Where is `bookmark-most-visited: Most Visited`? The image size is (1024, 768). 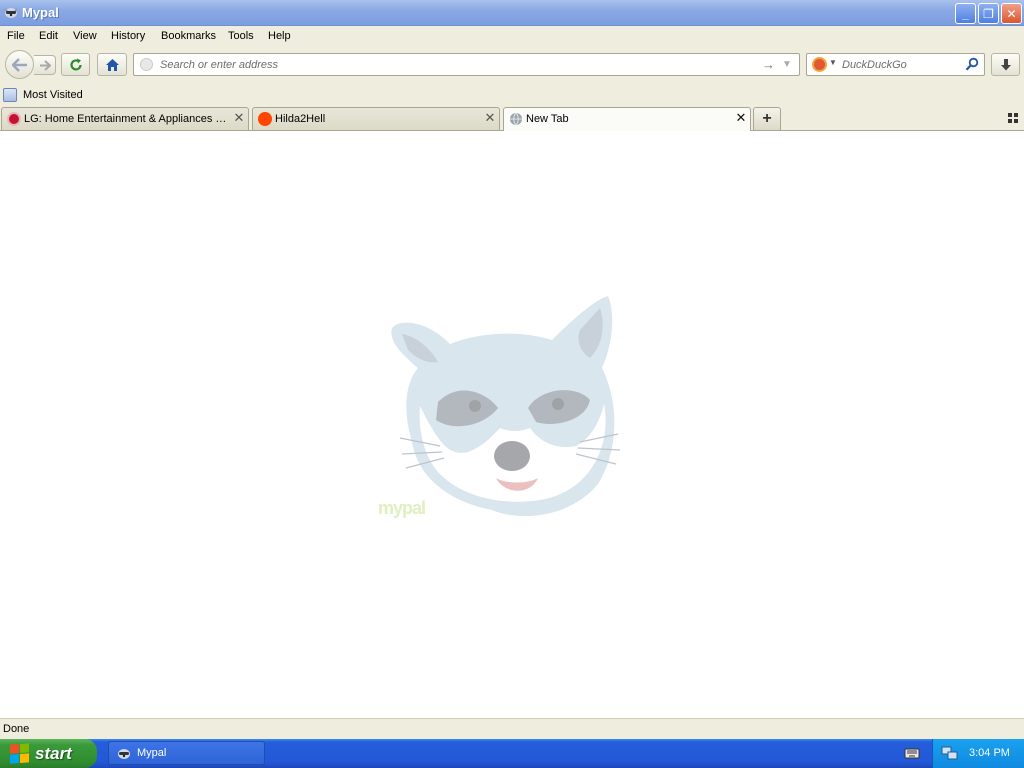 bookmark-most-visited: Most Visited is located at coordinates (43, 94).